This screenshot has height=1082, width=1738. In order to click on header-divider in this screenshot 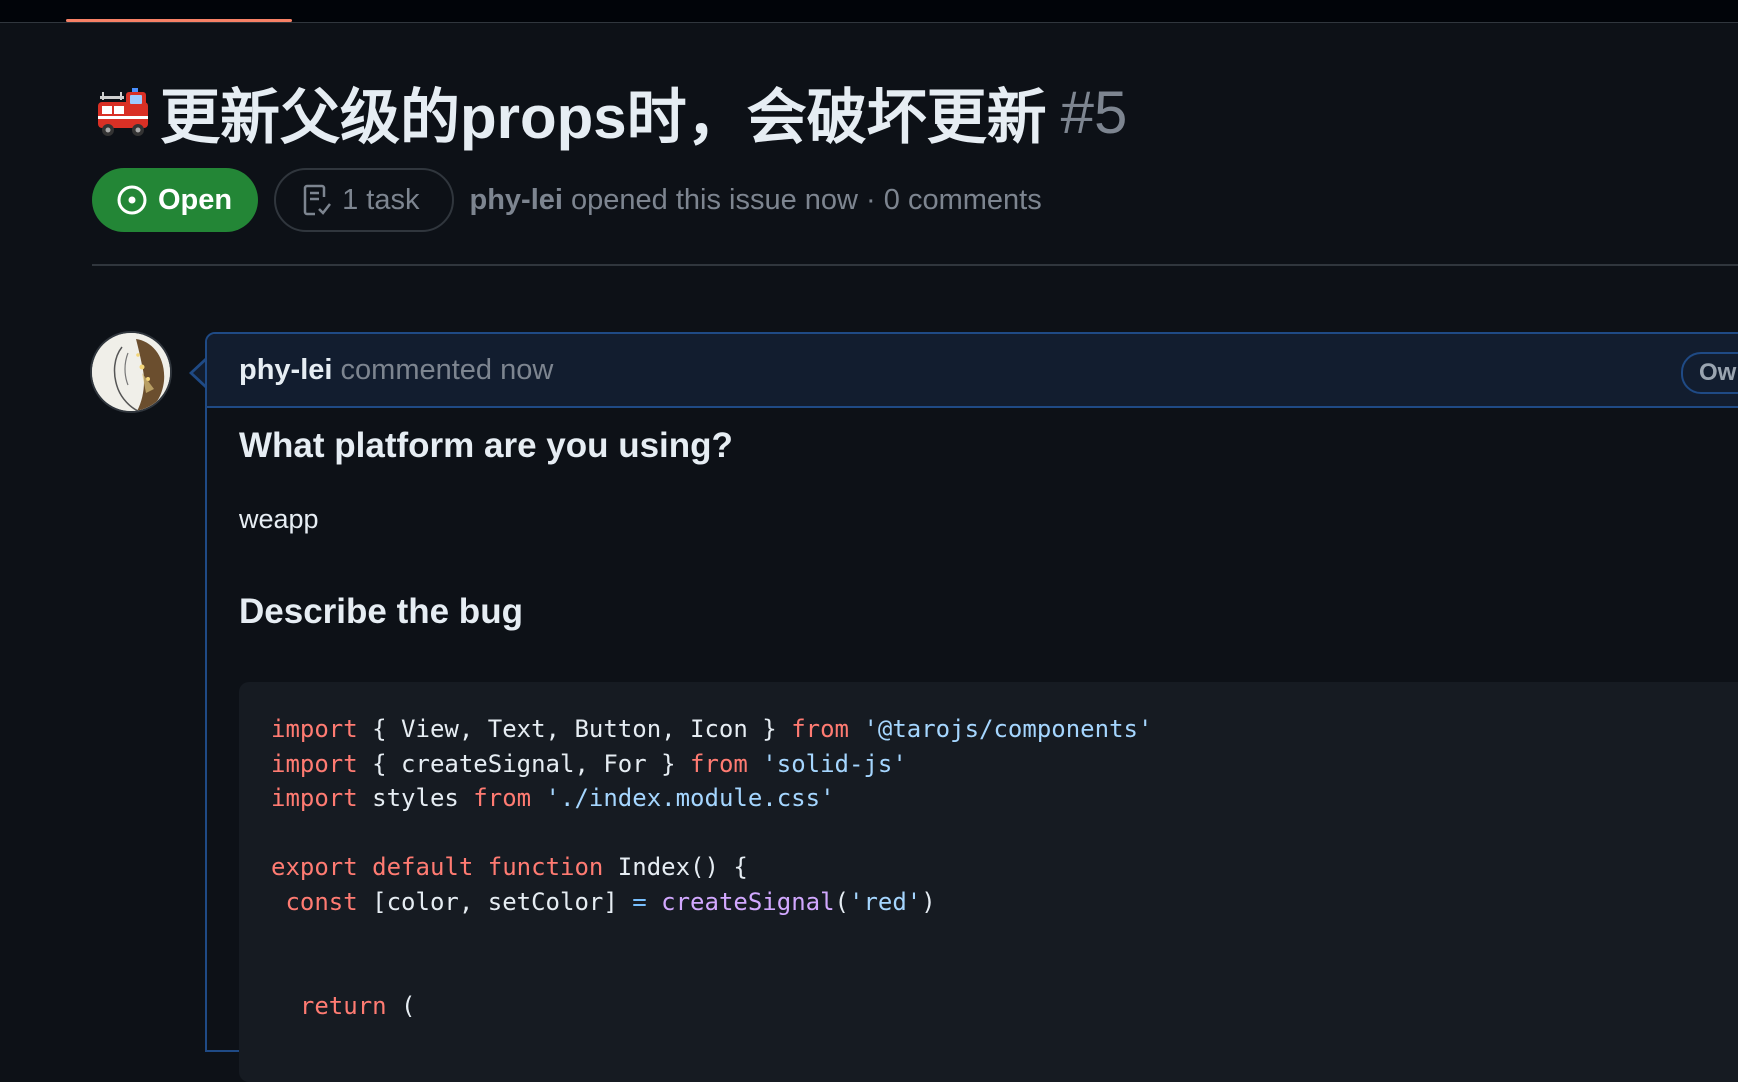, I will do `click(915, 265)`.